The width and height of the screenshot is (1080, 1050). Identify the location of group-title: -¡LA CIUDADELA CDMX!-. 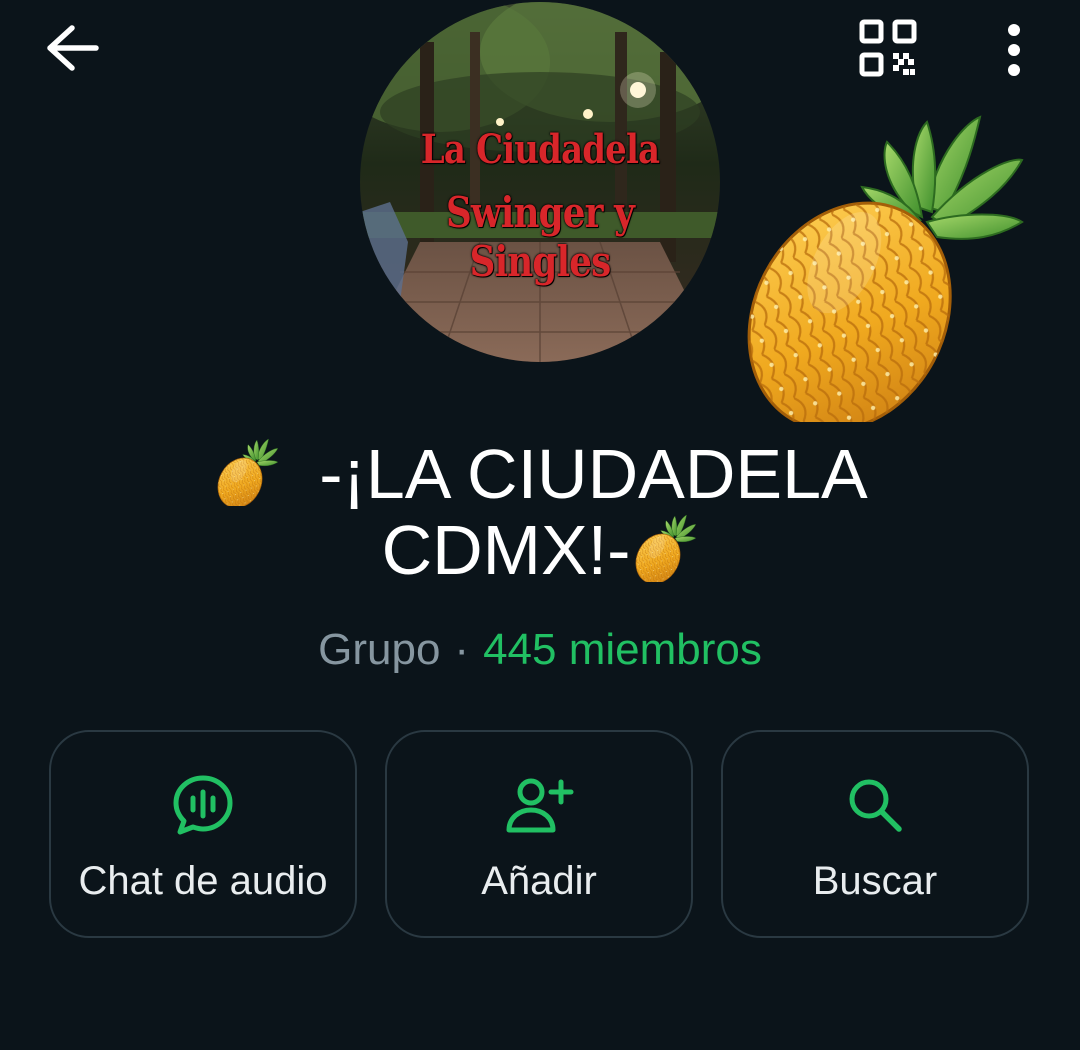
(540, 512).